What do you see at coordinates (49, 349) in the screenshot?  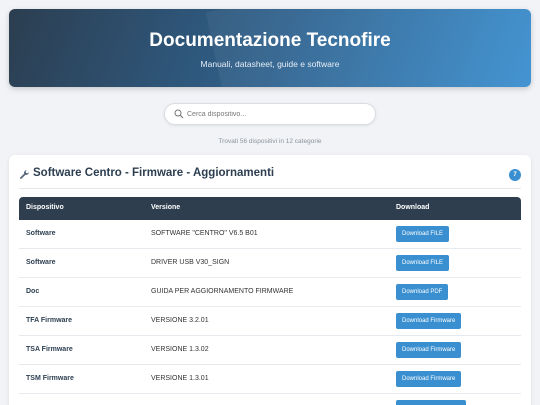 I see `device-cell: TSA Firmware` at bounding box center [49, 349].